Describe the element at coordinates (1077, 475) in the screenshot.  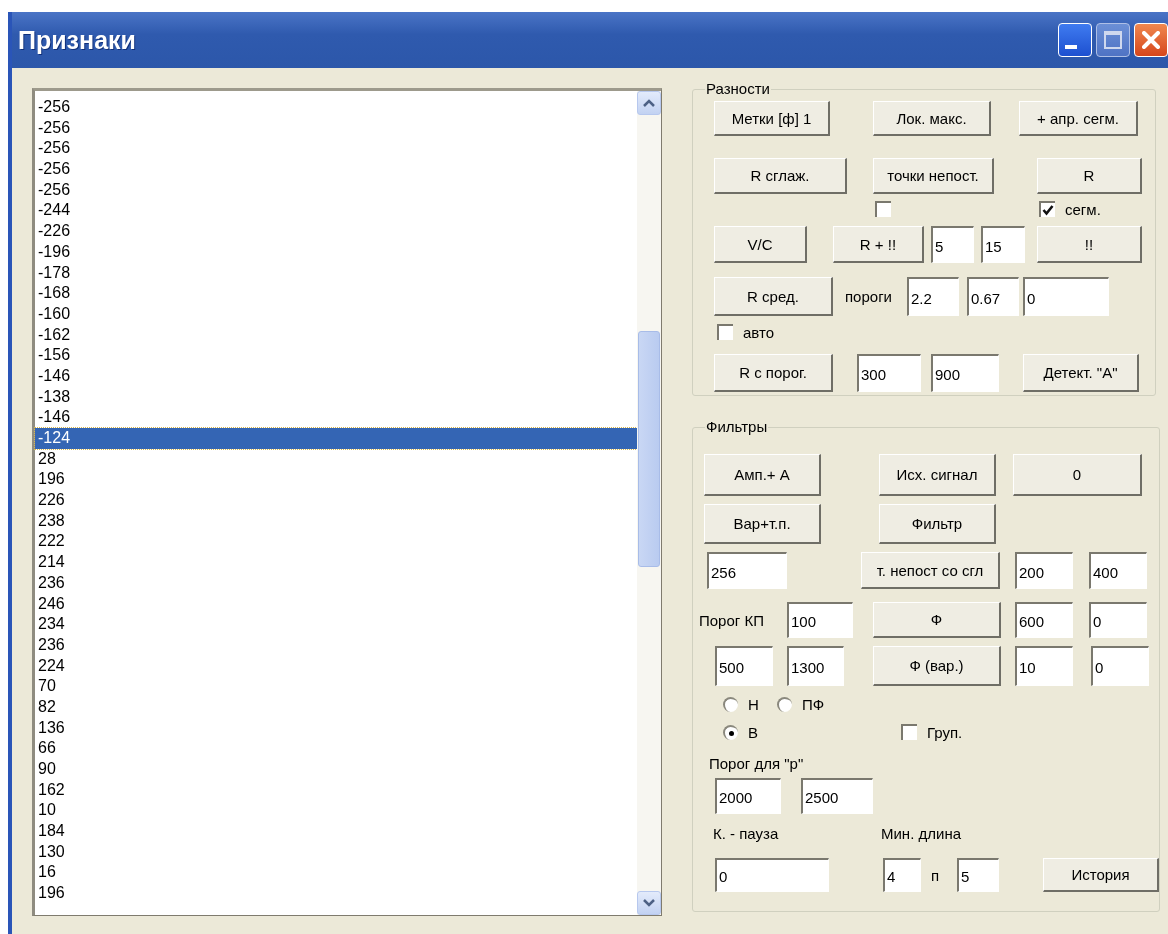
I see `button: 0` at that location.